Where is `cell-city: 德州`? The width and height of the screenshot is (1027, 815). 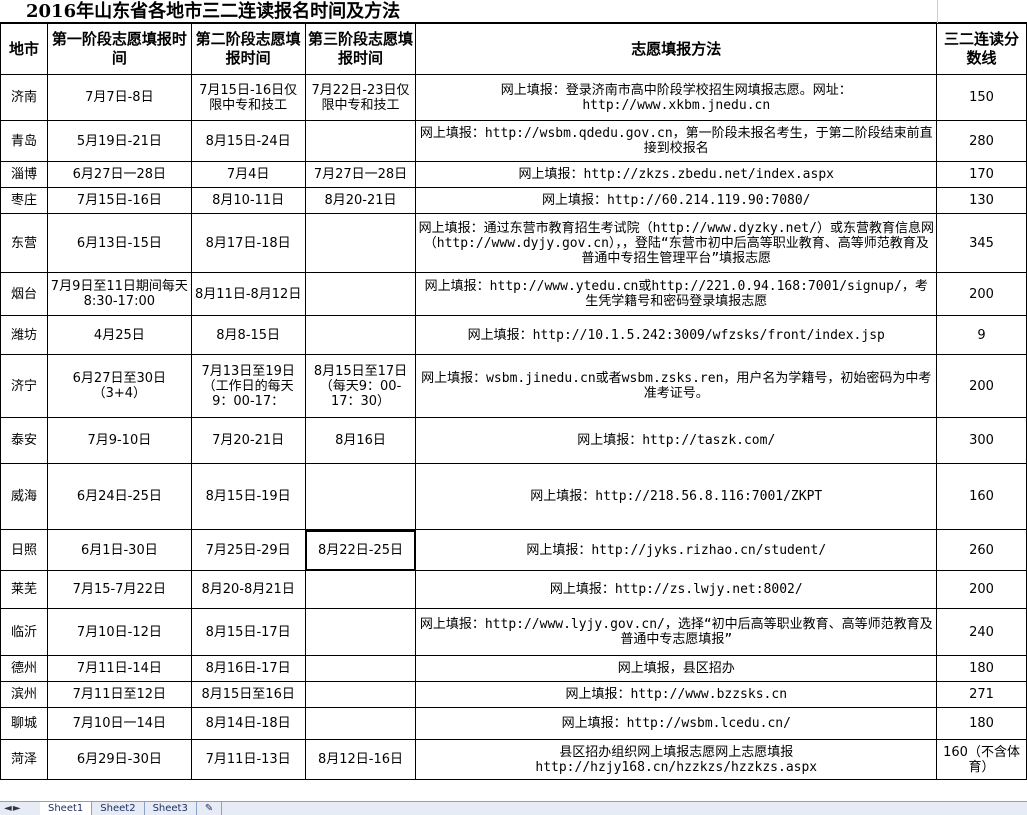
cell-city: 德州 is located at coordinates (24, 668).